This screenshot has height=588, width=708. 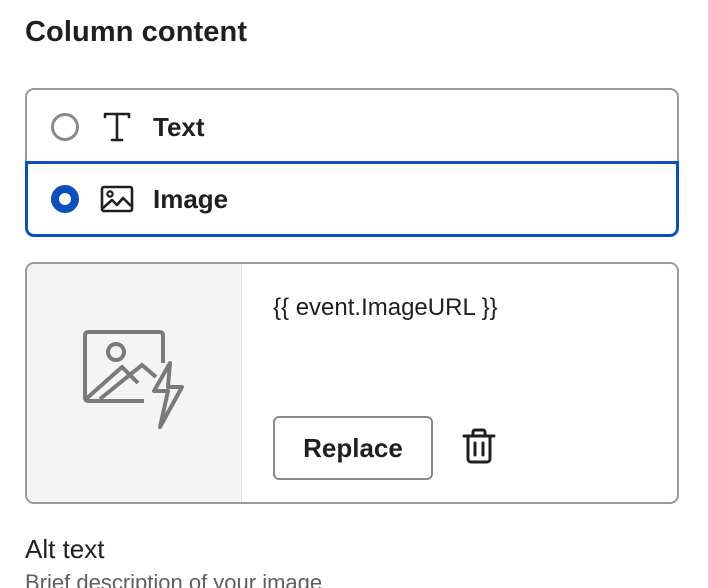 I want to click on text-type-icon, so click(x=117, y=127).